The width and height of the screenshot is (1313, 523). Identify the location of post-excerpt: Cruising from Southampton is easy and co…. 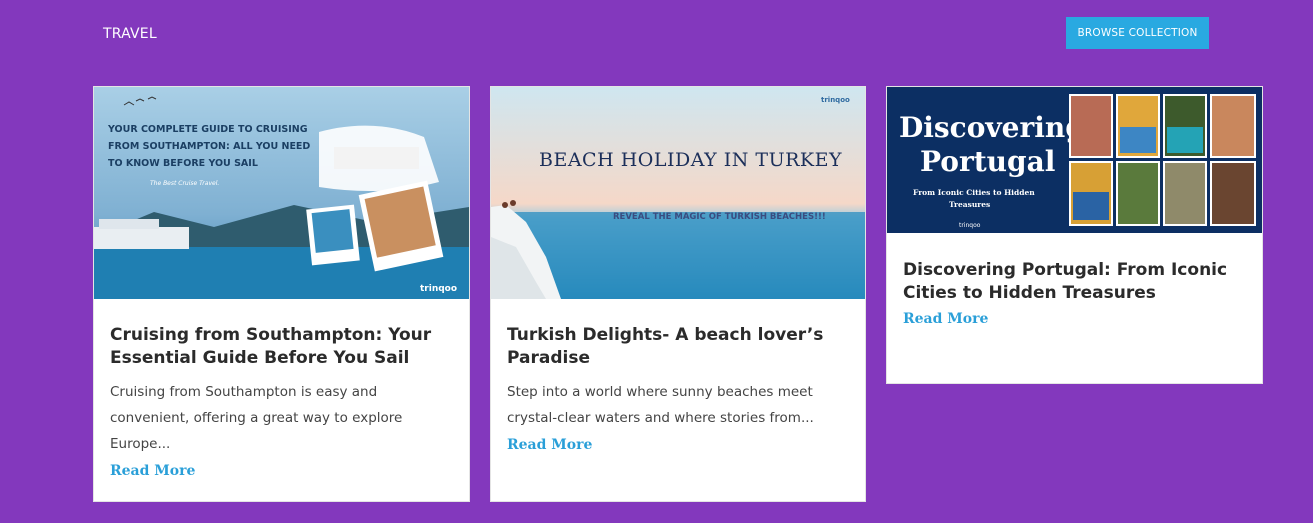
(256, 418).